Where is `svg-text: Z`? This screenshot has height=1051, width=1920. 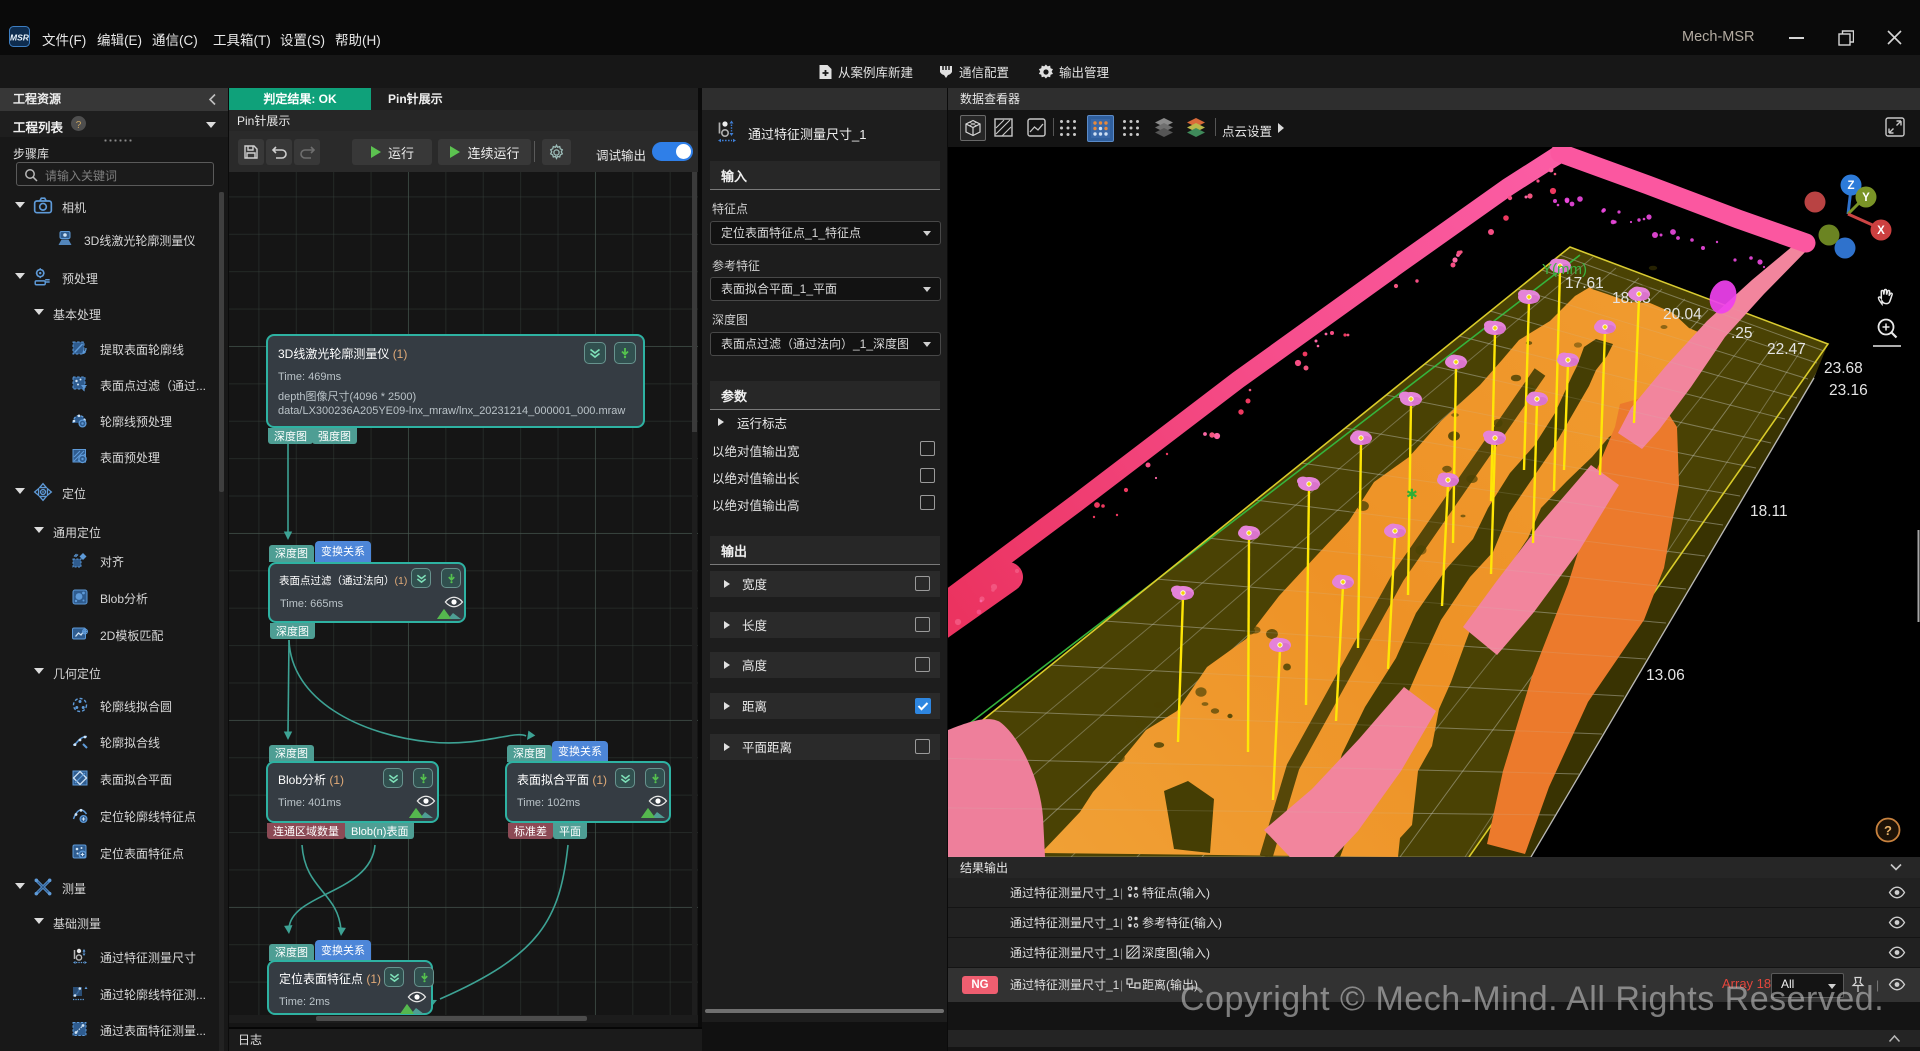
svg-text: Z is located at coordinates (1850, 186).